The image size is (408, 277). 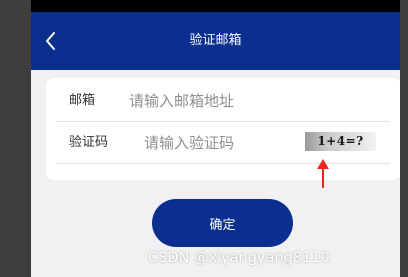 I want to click on page-title: 验证邮箱, so click(x=215, y=40).